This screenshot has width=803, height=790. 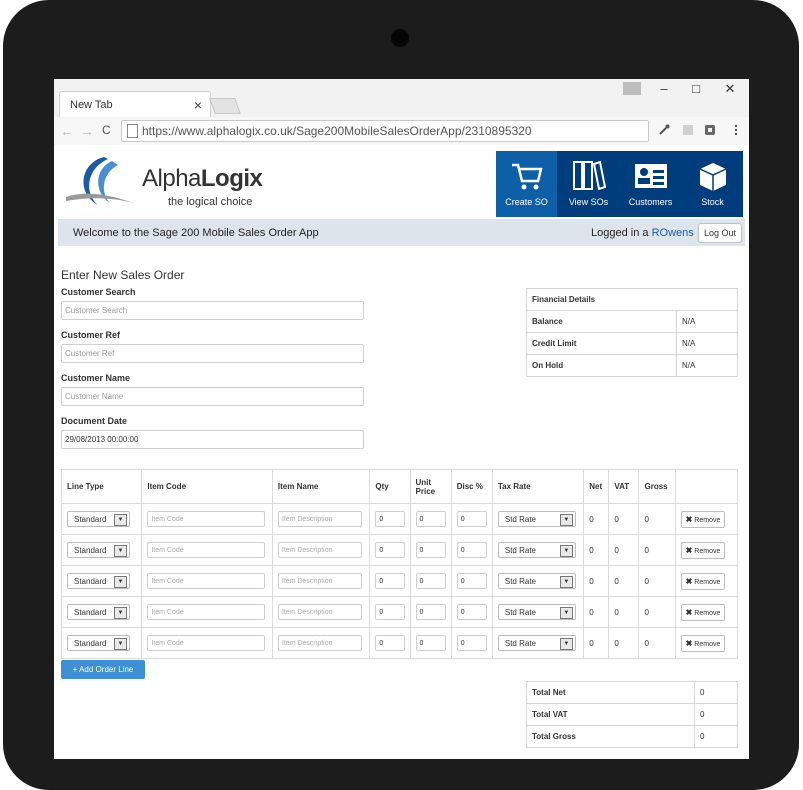 I want to click on profile-icon, so click(x=632, y=88).